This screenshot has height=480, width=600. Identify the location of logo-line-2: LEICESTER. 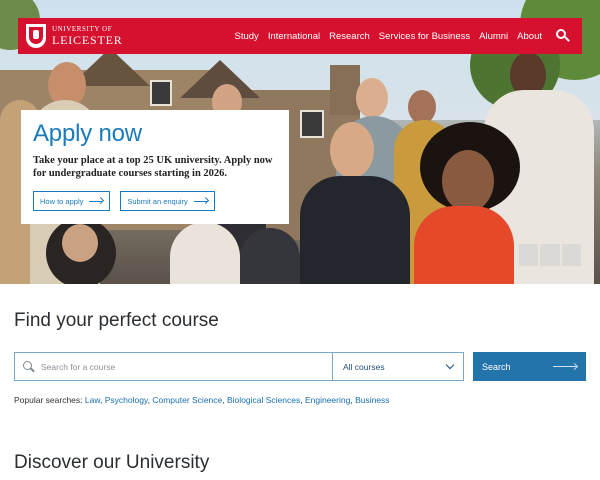
(87, 40).